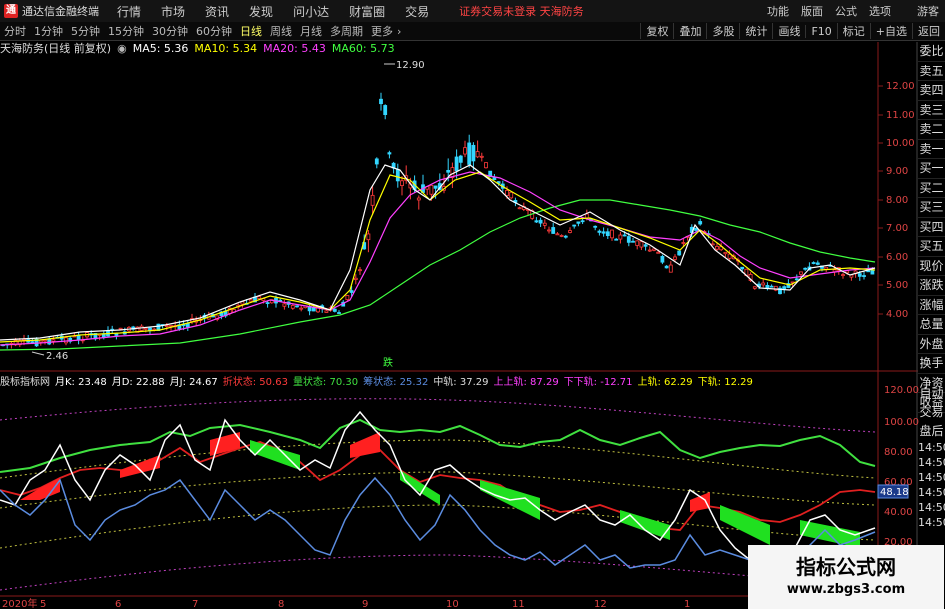  Describe the element at coordinates (897, 171) in the screenshot. I see `price-tick-9: 9.00` at that location.